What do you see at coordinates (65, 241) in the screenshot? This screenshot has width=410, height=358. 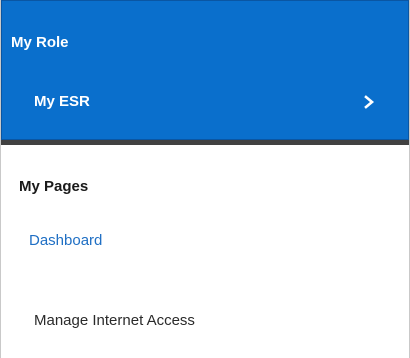 I see `dashboard-link: Dashboard` at bounding box center [65, 241].